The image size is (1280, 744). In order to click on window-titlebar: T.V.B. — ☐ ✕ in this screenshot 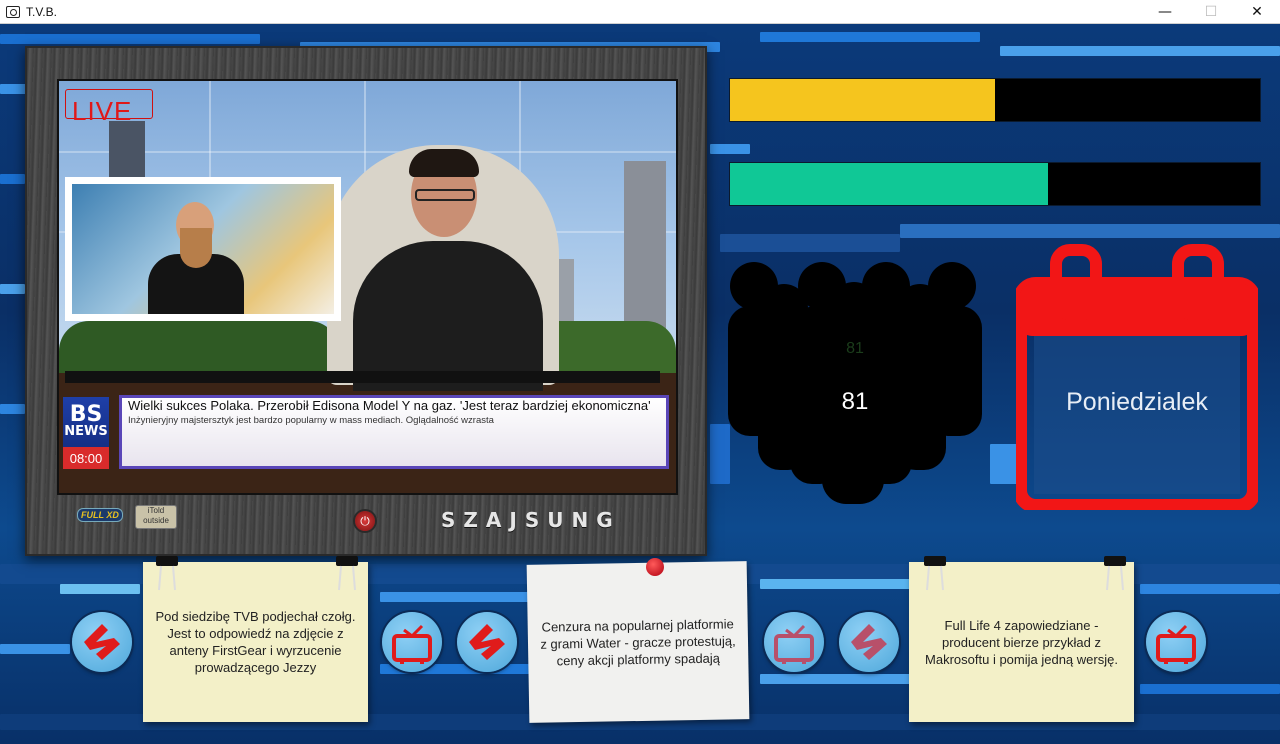, I will do `click(640, 12)`.